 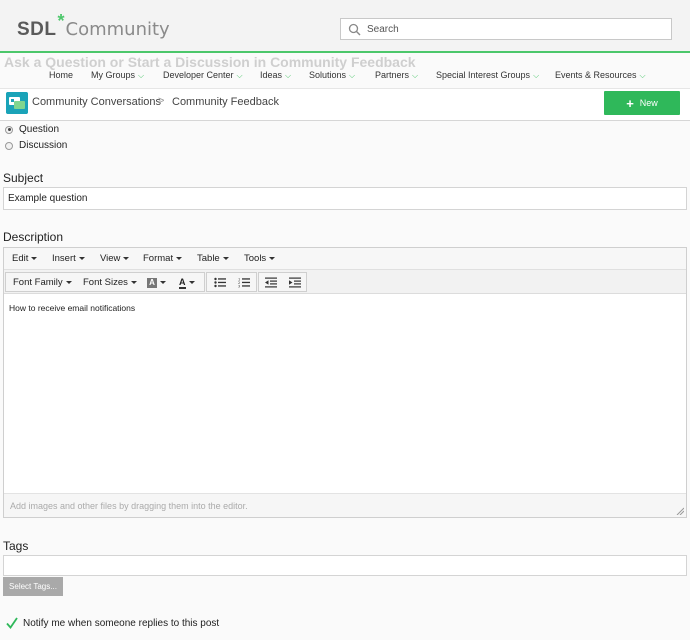 I want to click on subject-input: Example question, so click(x=345, y=198).